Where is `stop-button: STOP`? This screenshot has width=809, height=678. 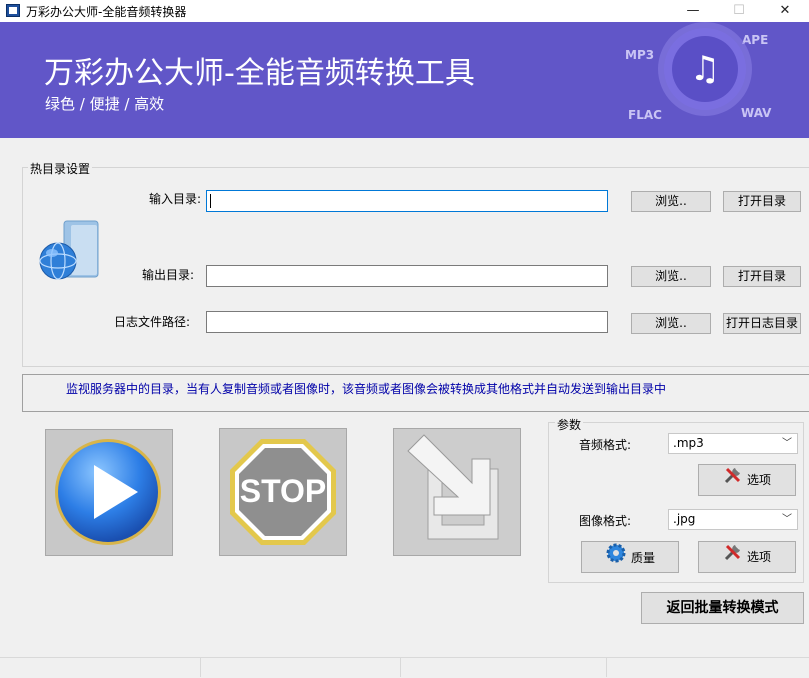
stop-button: STOP is located at coordinates (283, 492).